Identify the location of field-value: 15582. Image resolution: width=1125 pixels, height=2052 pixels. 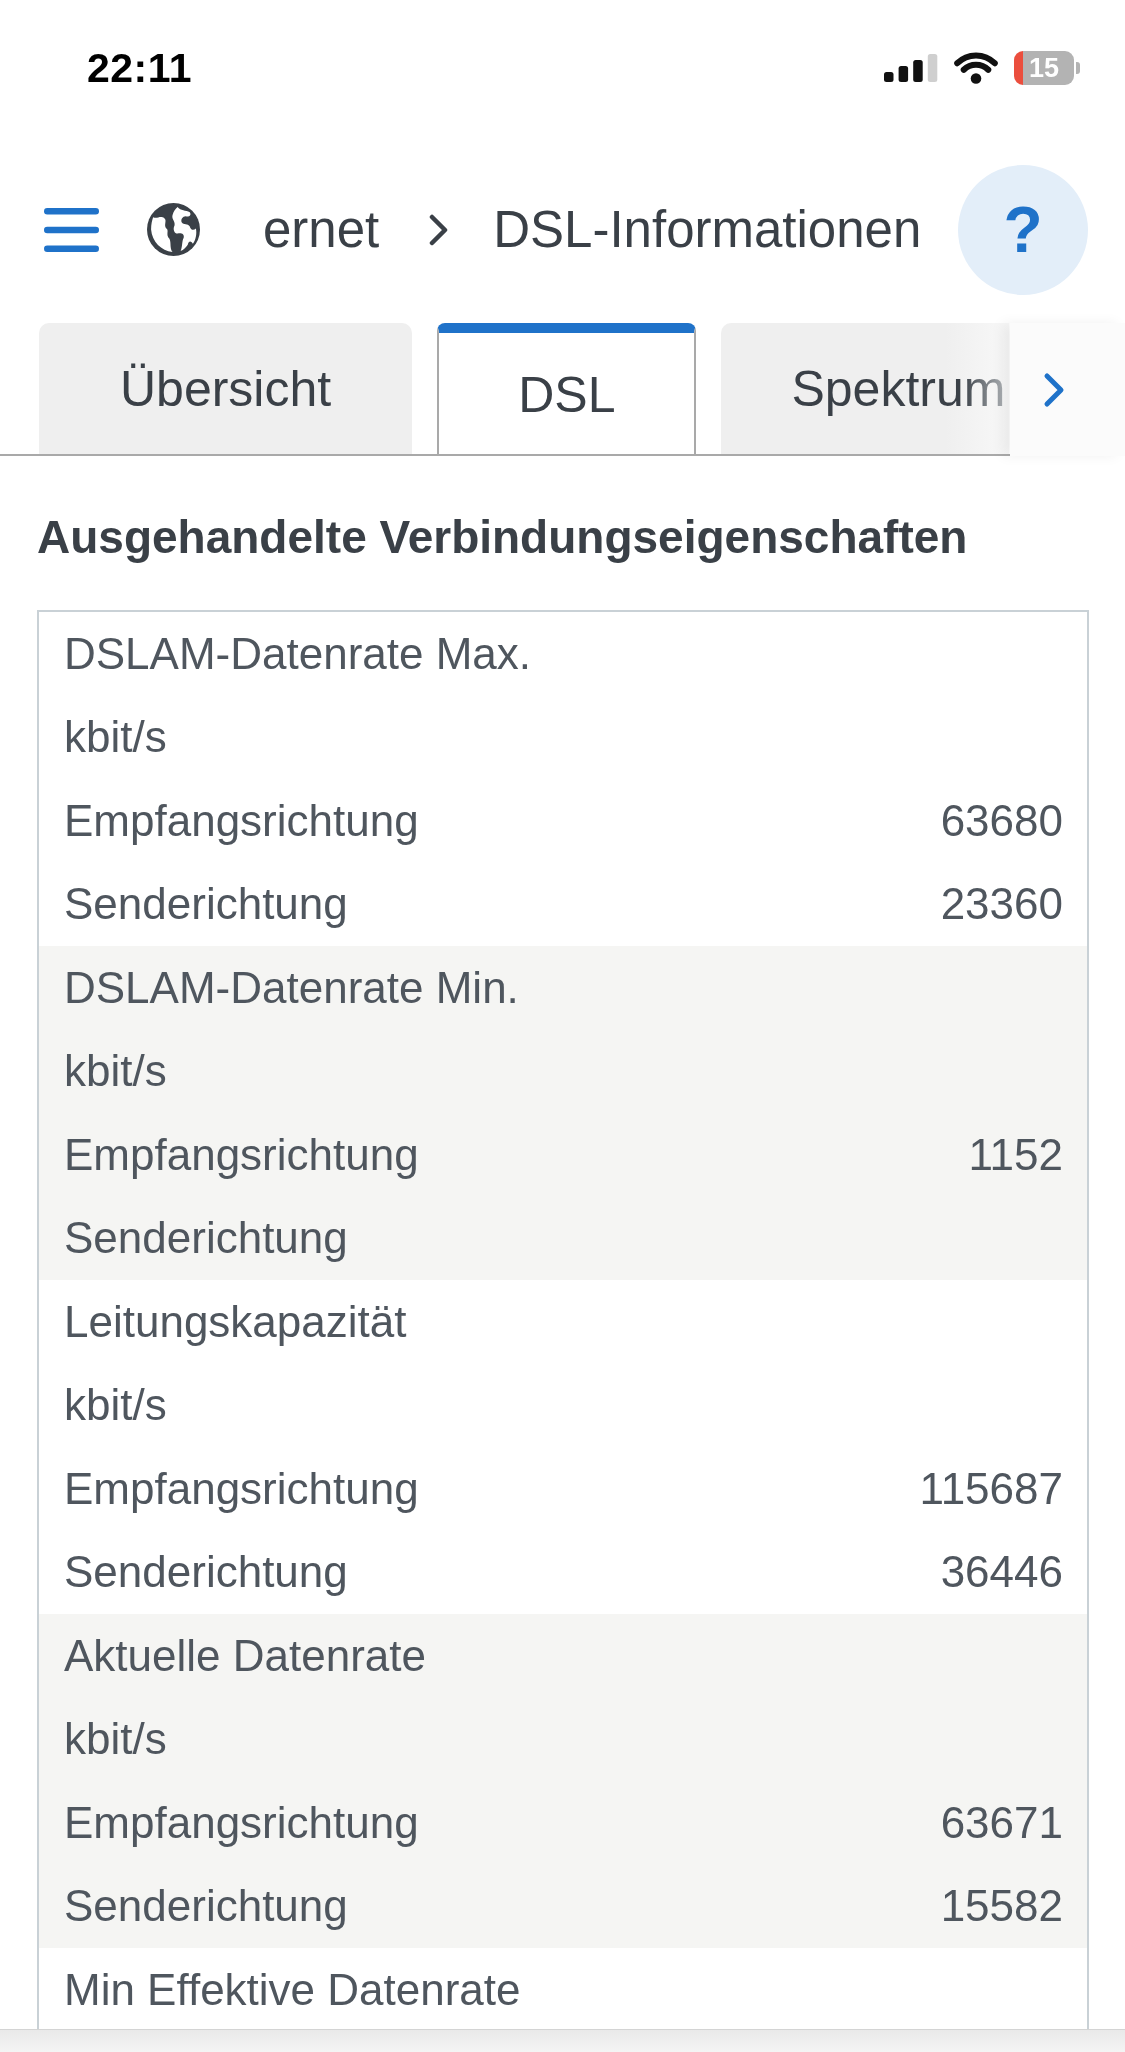
(1001, 1906).